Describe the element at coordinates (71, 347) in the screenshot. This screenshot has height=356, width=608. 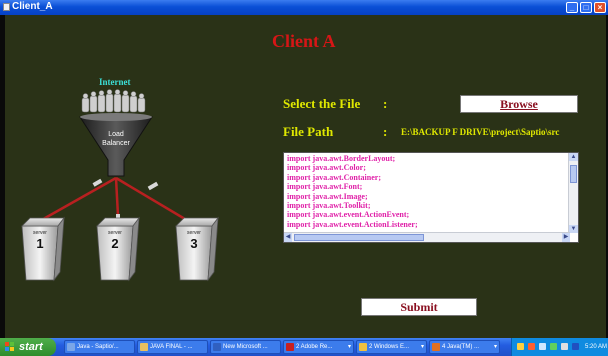
I see `java-ide-icon` at that location.